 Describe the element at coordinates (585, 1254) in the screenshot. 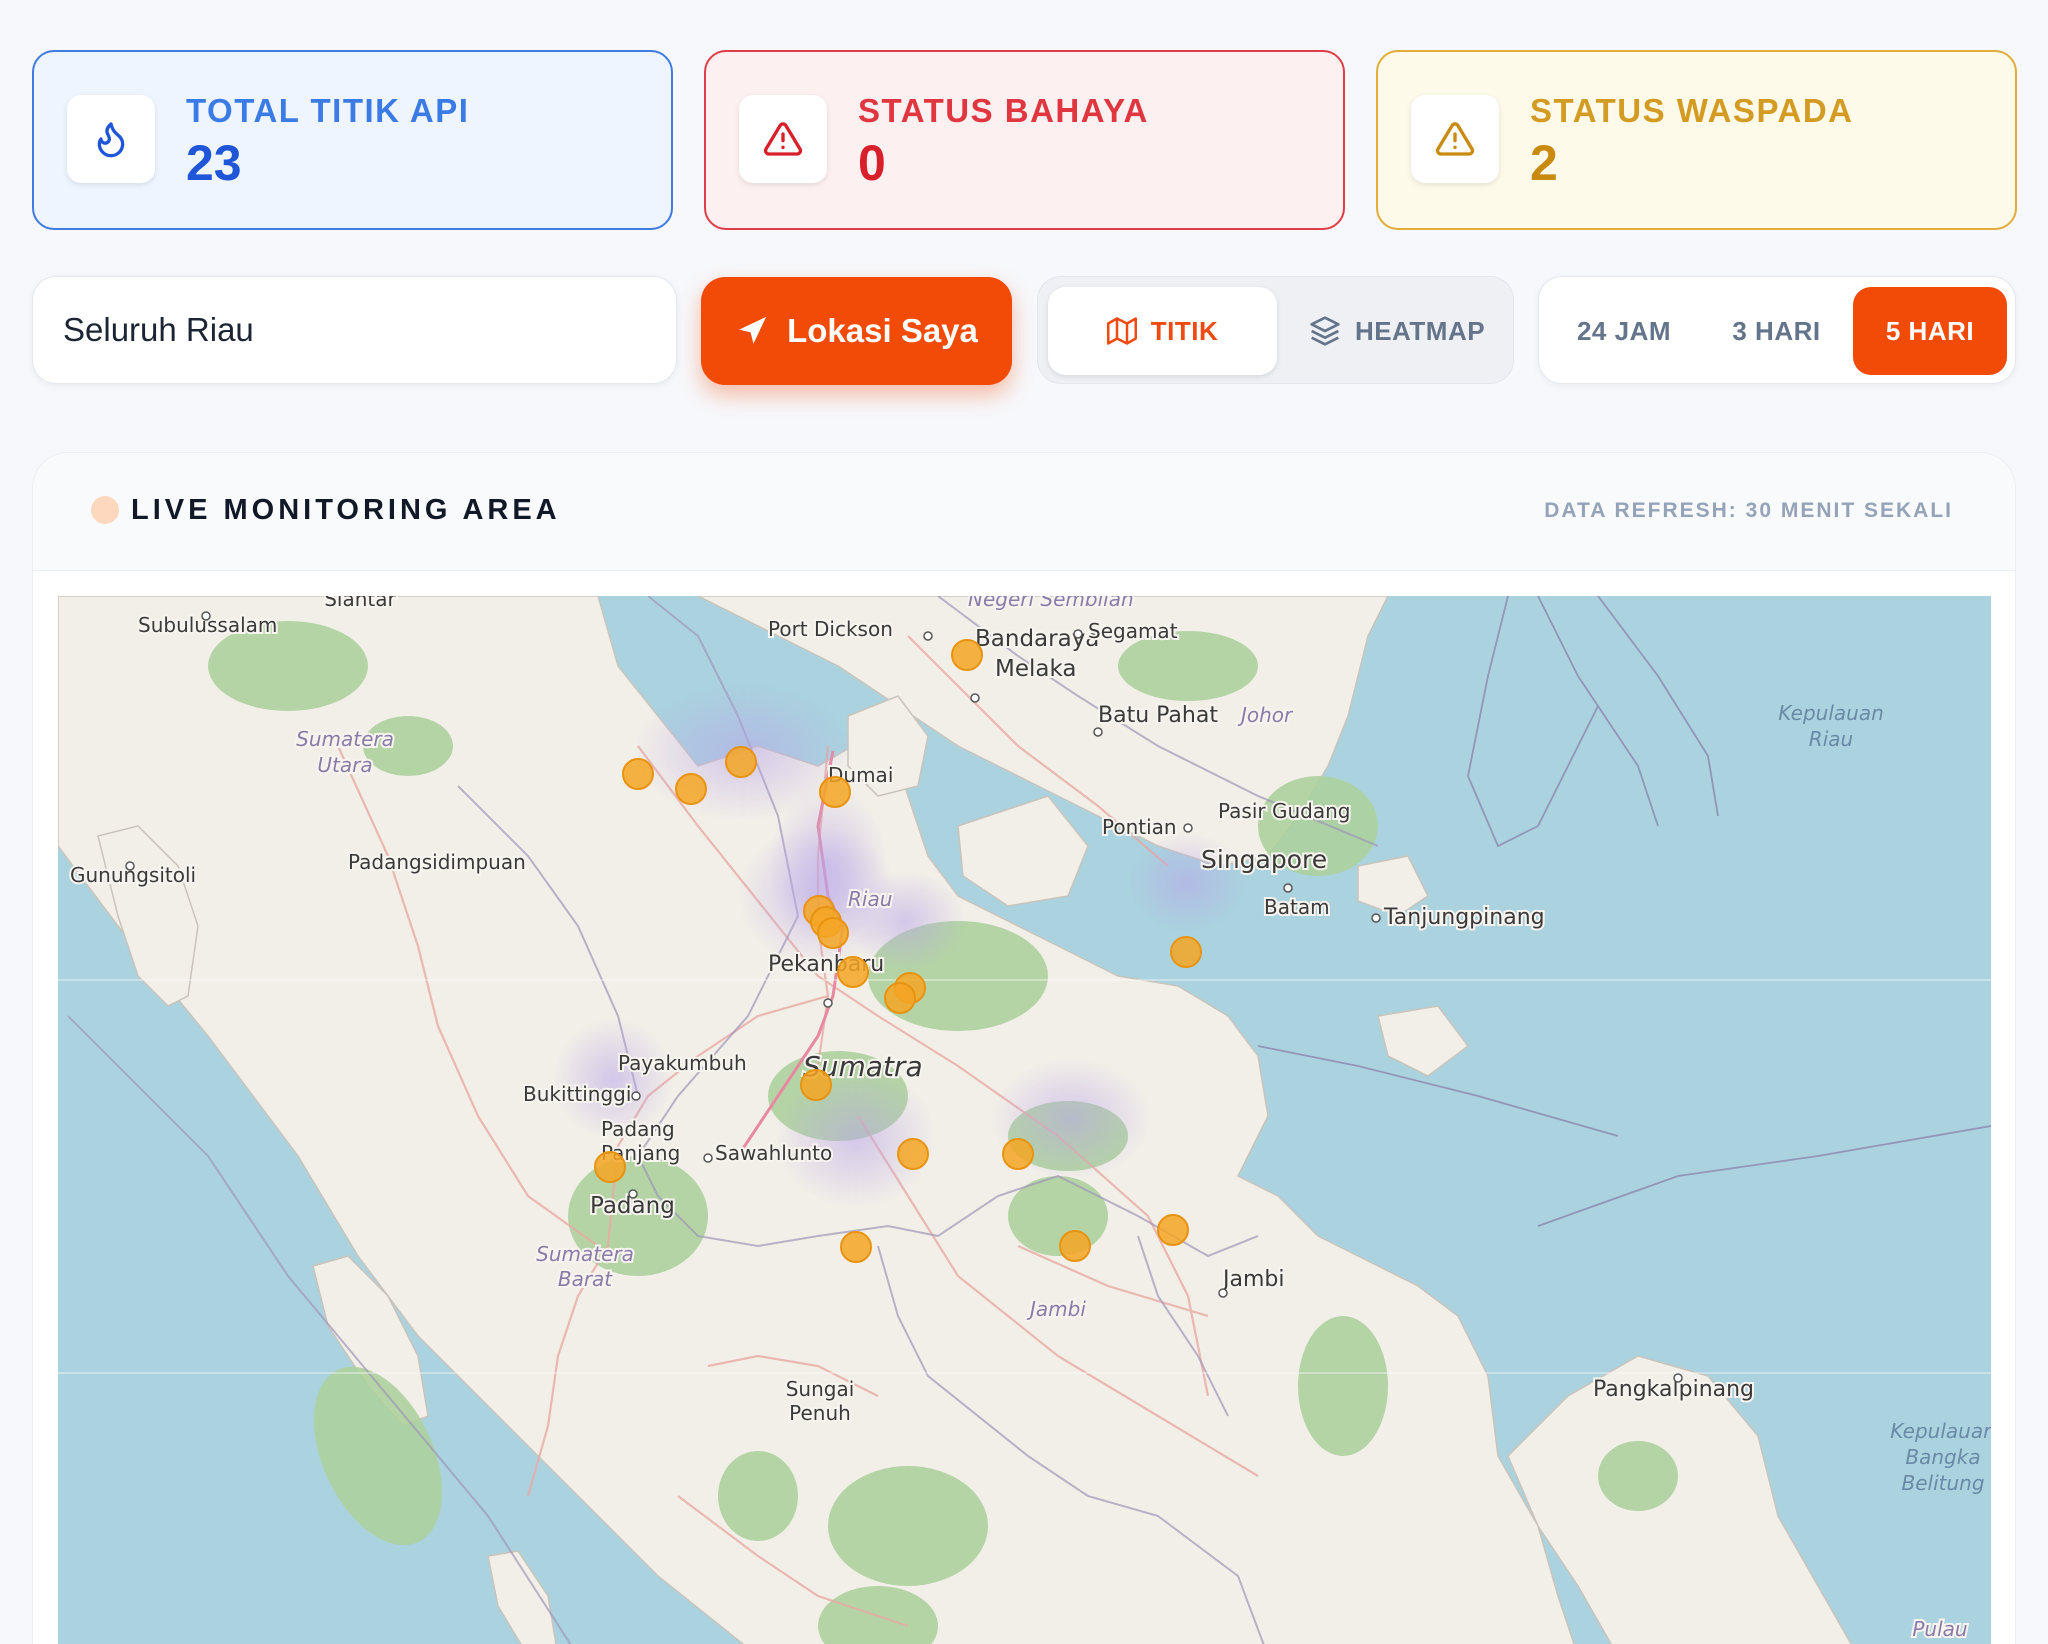

I see `map-label-sumatera-barat-1: Sumatera` at that location.